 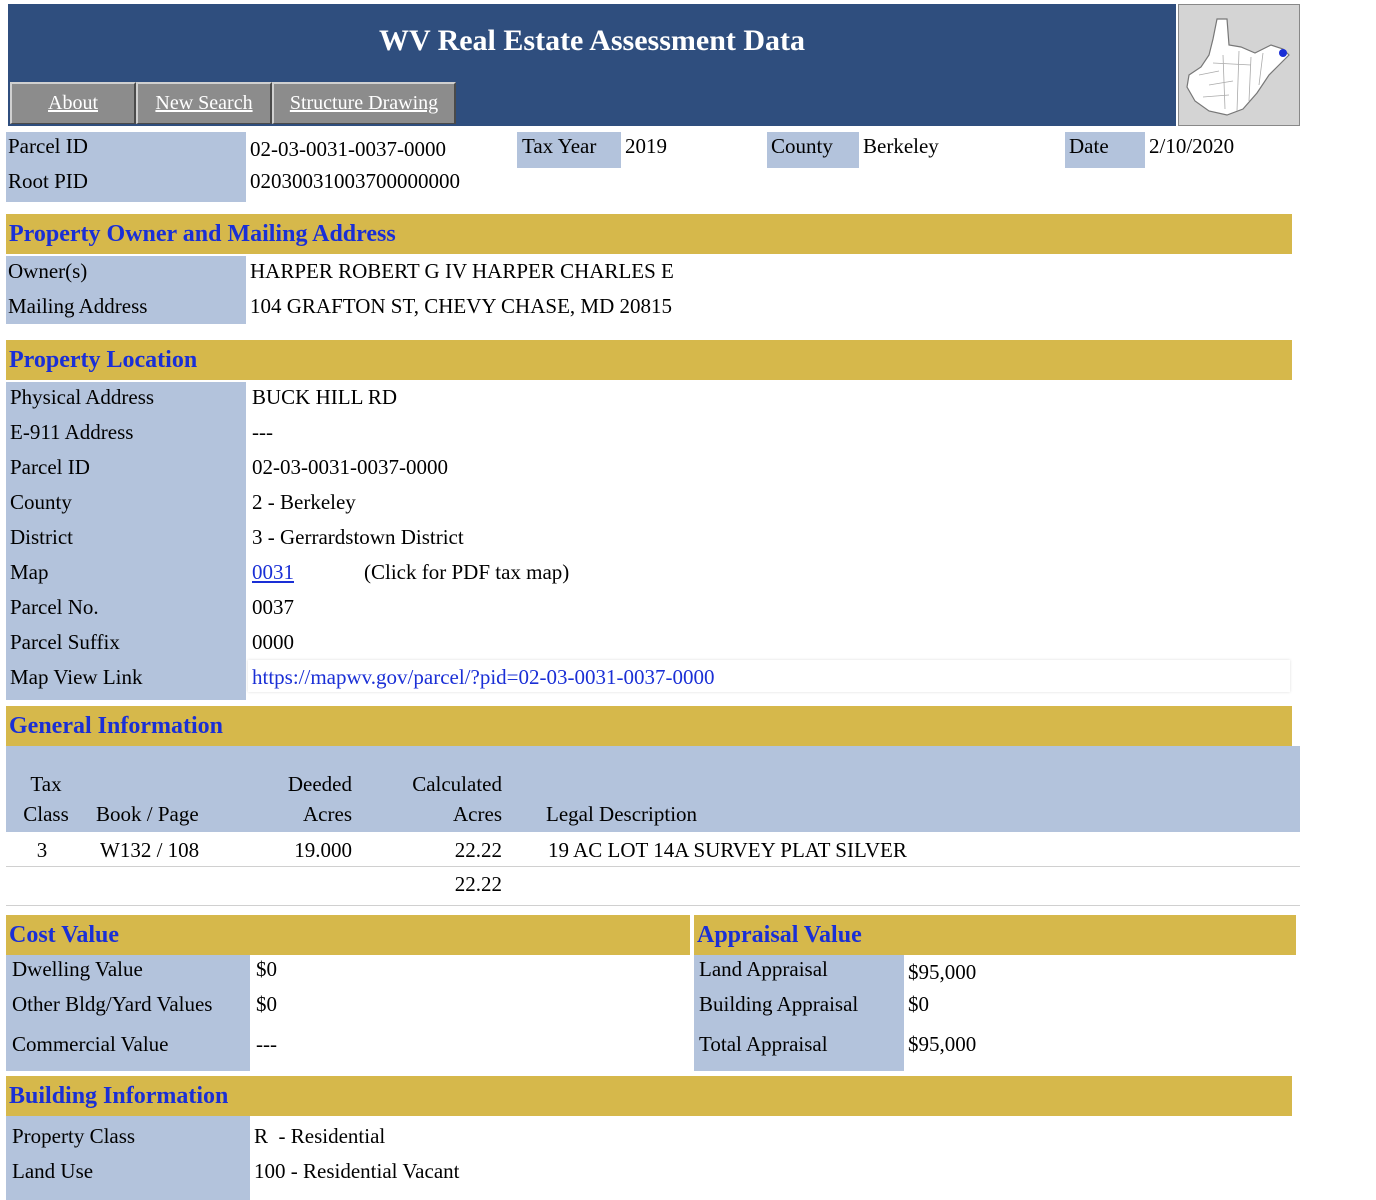 What do you see at coordinates (653, 905) in the screenshot?
I see `general-total-divider` at bounding box center [653, 905].